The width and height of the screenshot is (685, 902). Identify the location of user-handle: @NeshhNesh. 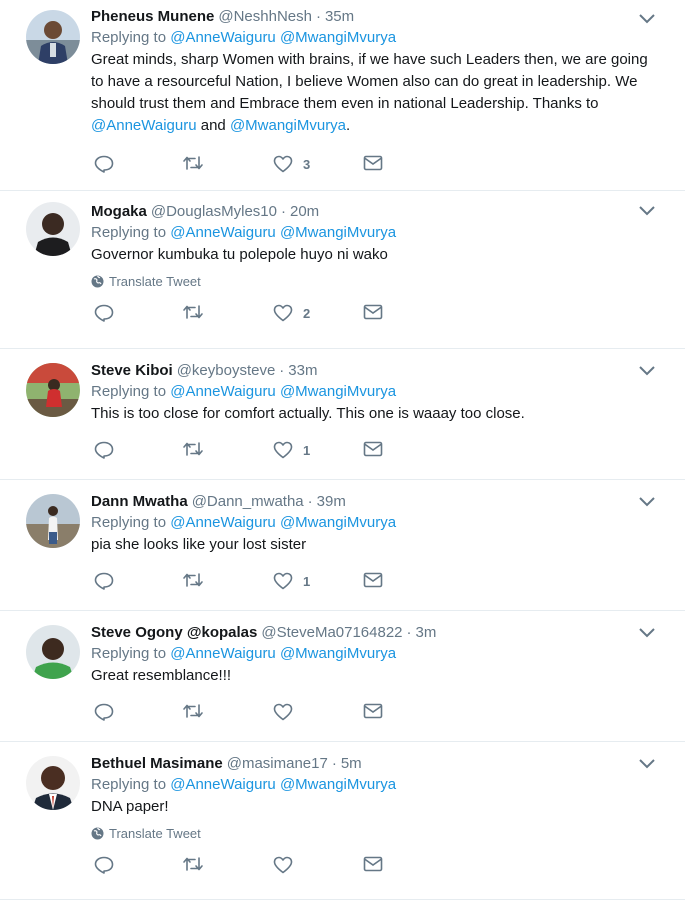
(265, 16).